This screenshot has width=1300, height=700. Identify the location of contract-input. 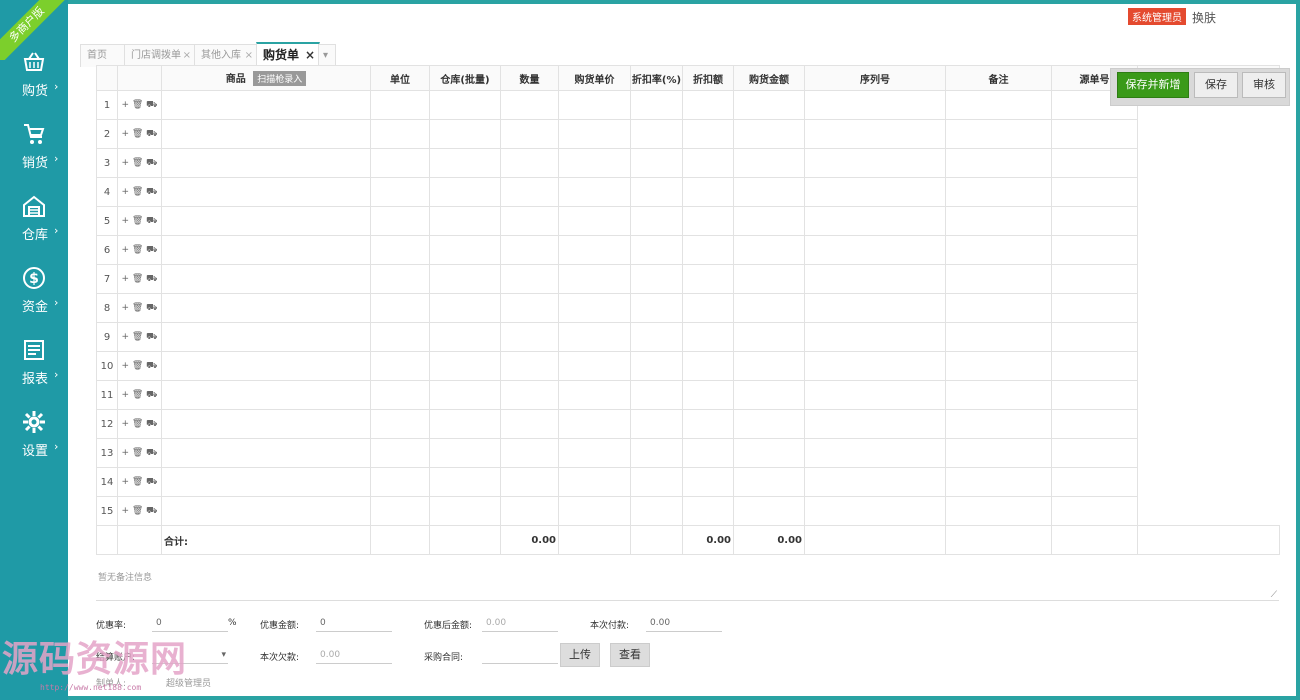
(520, 655).